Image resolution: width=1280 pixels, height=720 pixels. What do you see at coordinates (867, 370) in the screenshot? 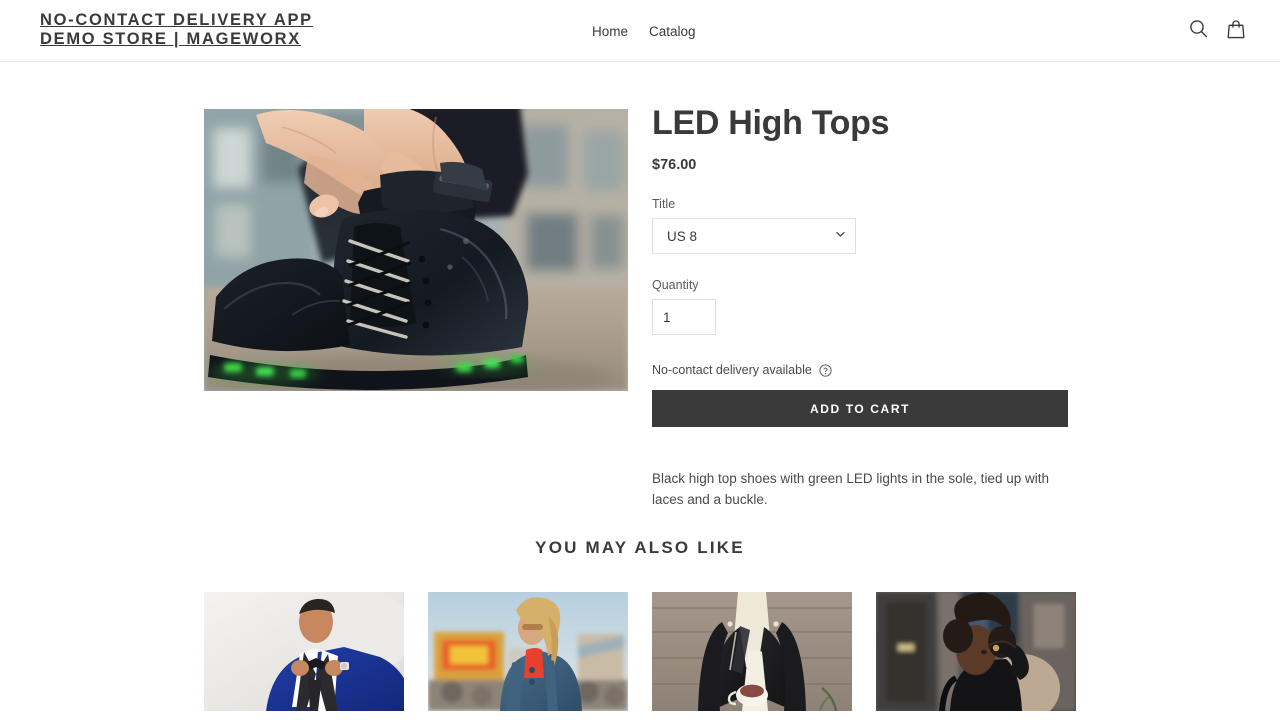
I see `no-contact-delivery-note: No-contact delivery available` at bounding box center [867, 370].